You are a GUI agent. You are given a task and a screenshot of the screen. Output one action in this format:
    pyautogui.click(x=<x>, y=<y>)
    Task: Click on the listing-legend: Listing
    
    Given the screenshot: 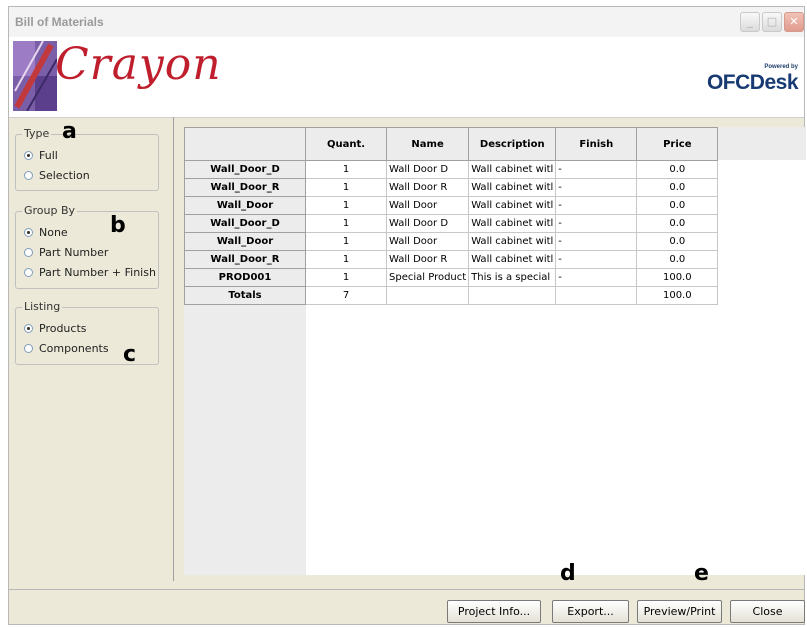 What is the action you would take?
    pyautogui.click(x=42, y=306)
    